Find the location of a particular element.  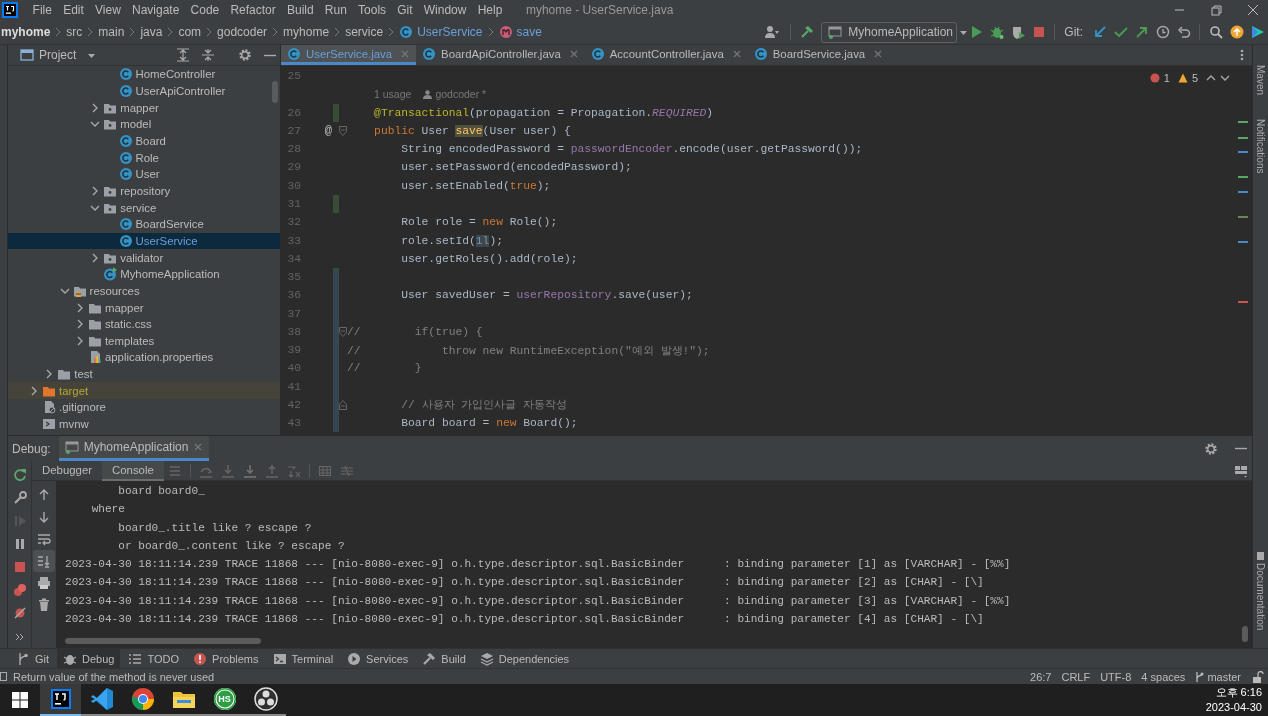

error-count: 1 is located at coordinates (1166, 78).